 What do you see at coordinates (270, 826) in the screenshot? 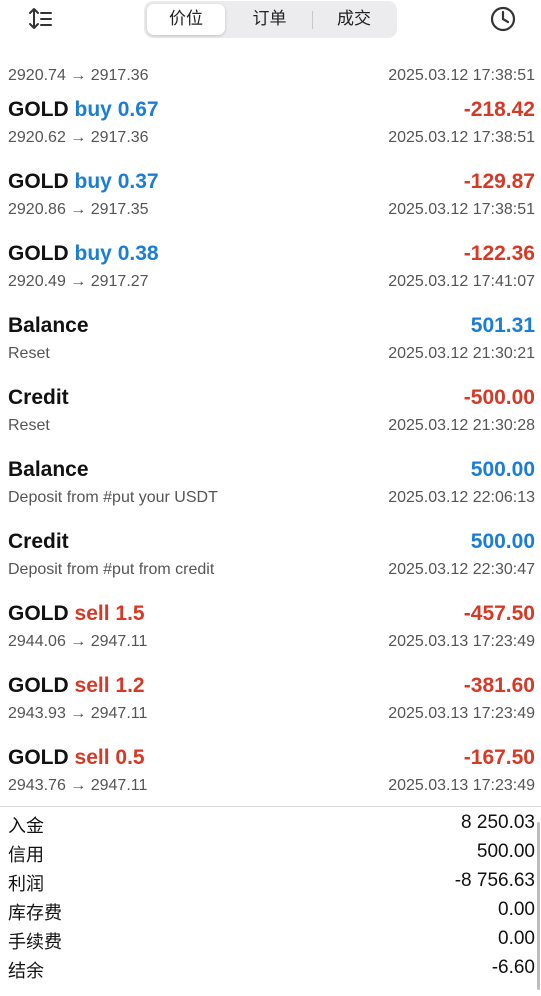
I see `summary-row: 入金 8 250.03` at bounding box center [270, 826].